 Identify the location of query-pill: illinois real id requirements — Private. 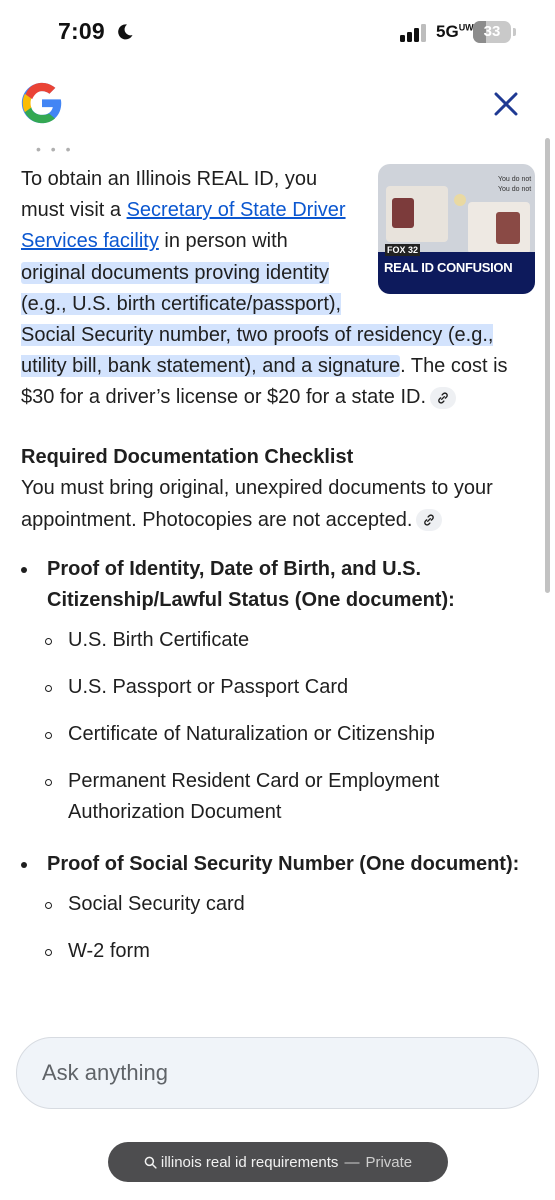
(278, 1162).